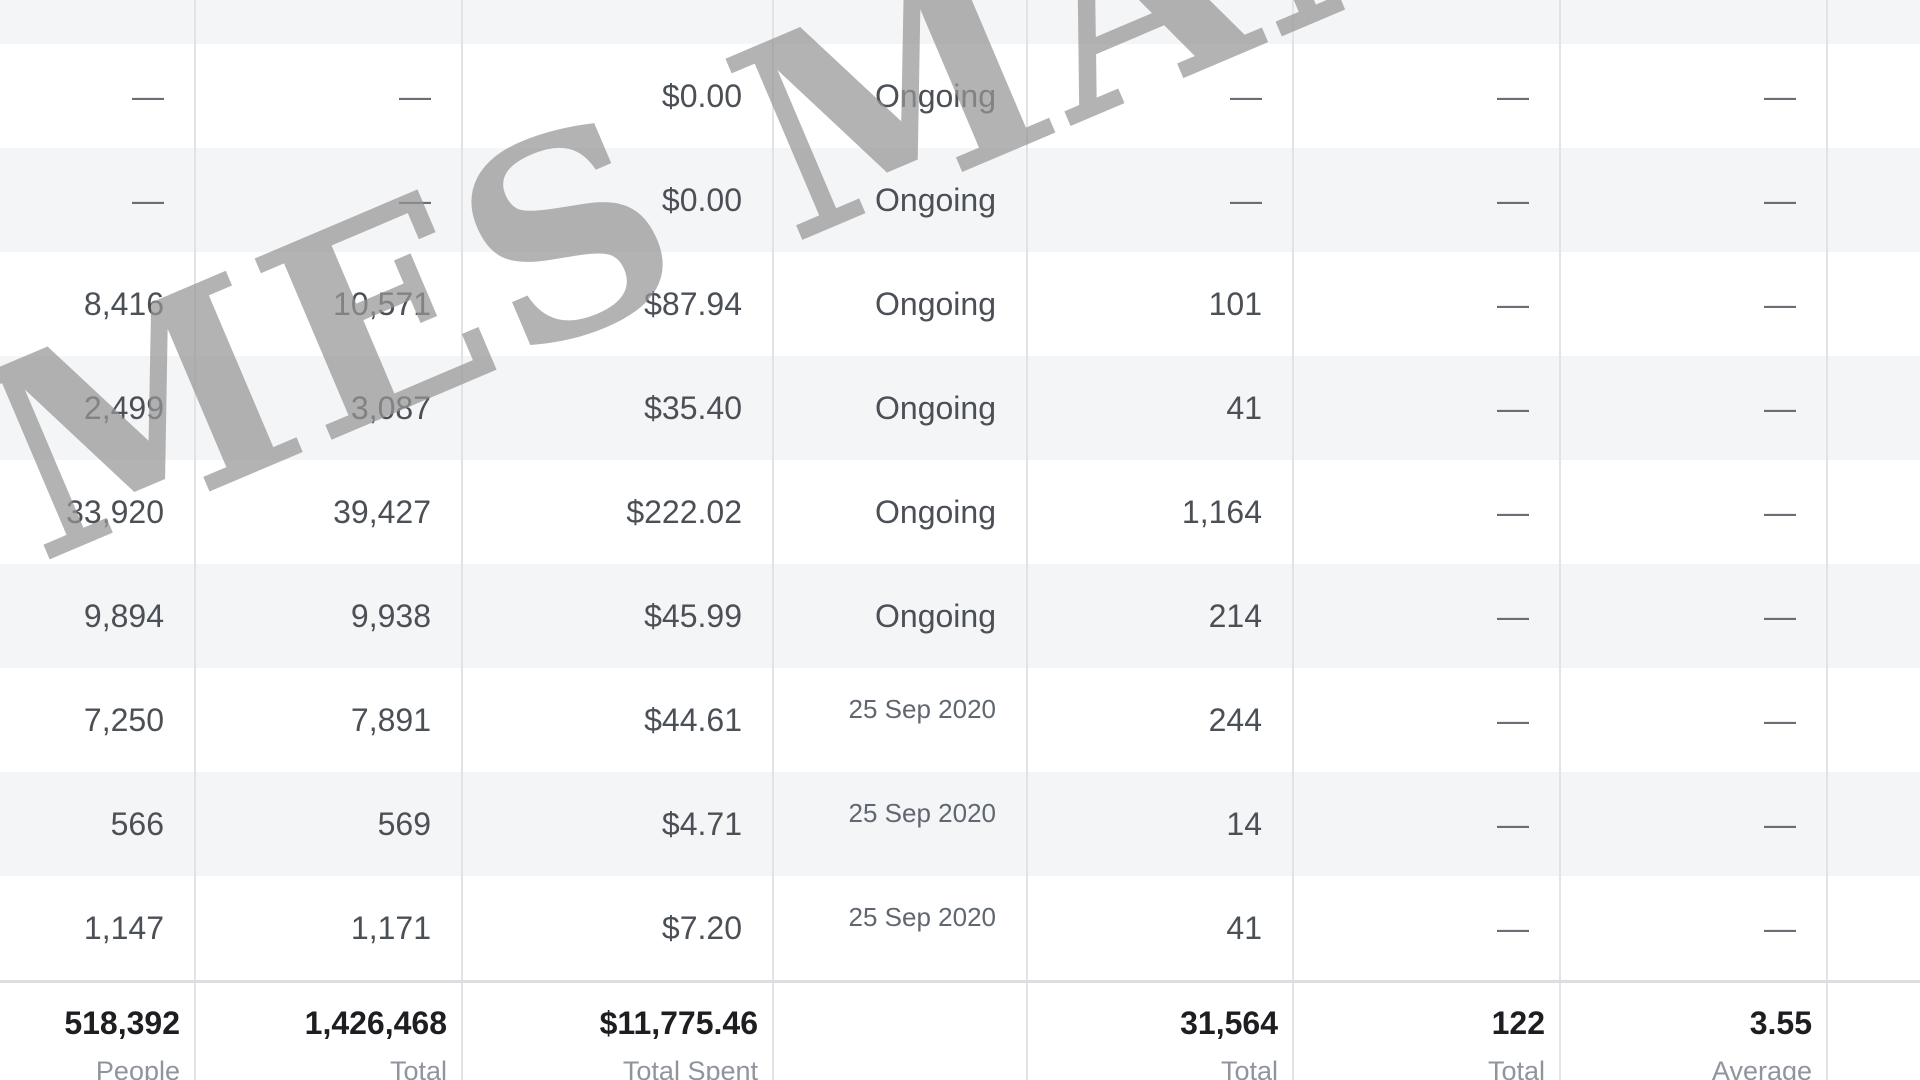 The width and height of the screenshot is (1920, 1080). I want to click on total-cell: 3.55 Average, so click(1694, 1031).